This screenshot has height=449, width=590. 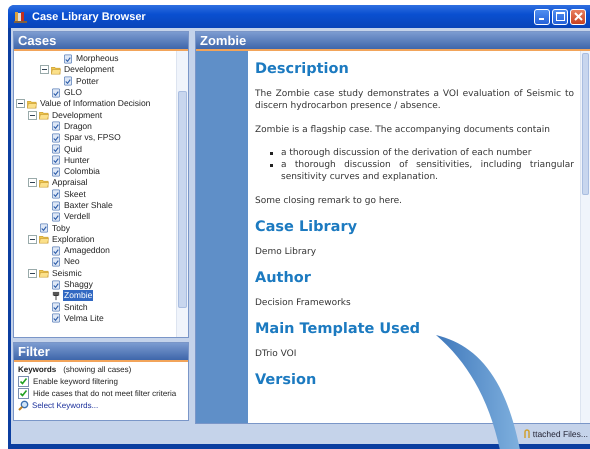 What do you see at coordinates (393, 41) in the screenshot?
I see `panel-title: Zombie` at bounding box center [393, 41].